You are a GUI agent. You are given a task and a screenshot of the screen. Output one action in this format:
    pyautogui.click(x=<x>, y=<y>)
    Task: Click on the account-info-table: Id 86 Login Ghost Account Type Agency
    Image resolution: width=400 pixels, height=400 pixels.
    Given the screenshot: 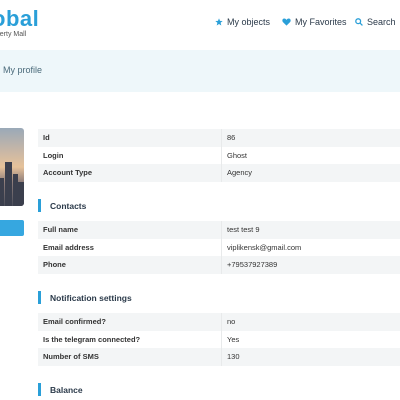 What is the action you would take?
    pyautogui.click(x=219, y=155)
    